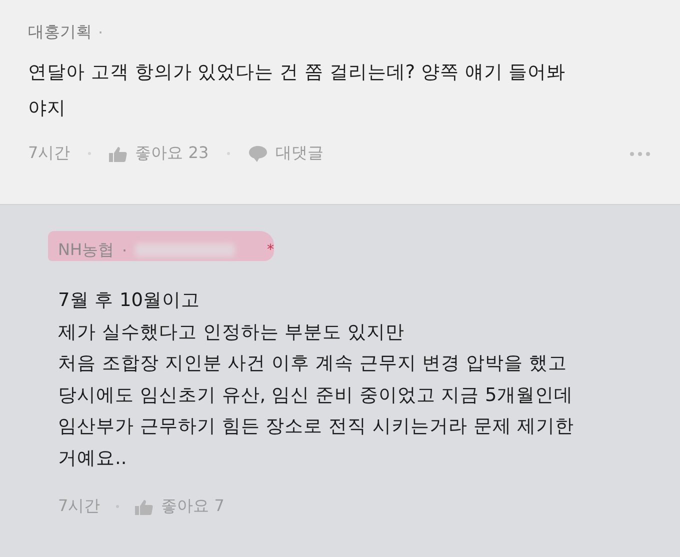 The height and width of the screenshot is (557, 680). I want to click on author-name: 대홍기획, so click(60, 32).